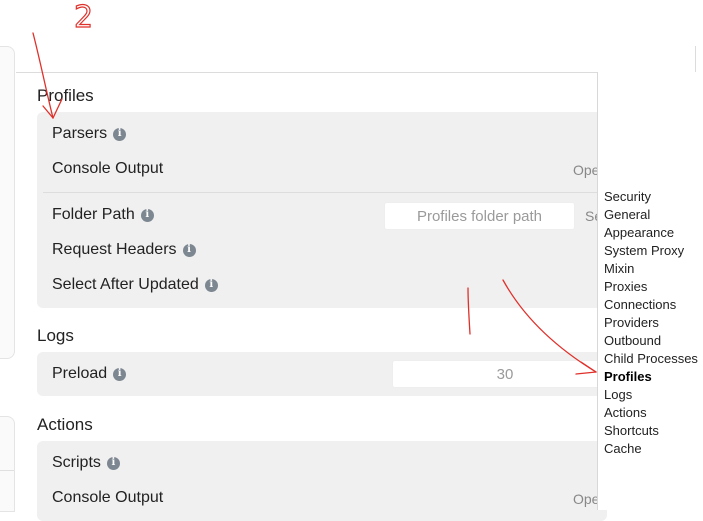 Image resolution: width=703 pixels, height=521 pixels. Describe the element at coordinates (76, 462) in the screenshot. I see `scripts-label: Scripts` at that location.